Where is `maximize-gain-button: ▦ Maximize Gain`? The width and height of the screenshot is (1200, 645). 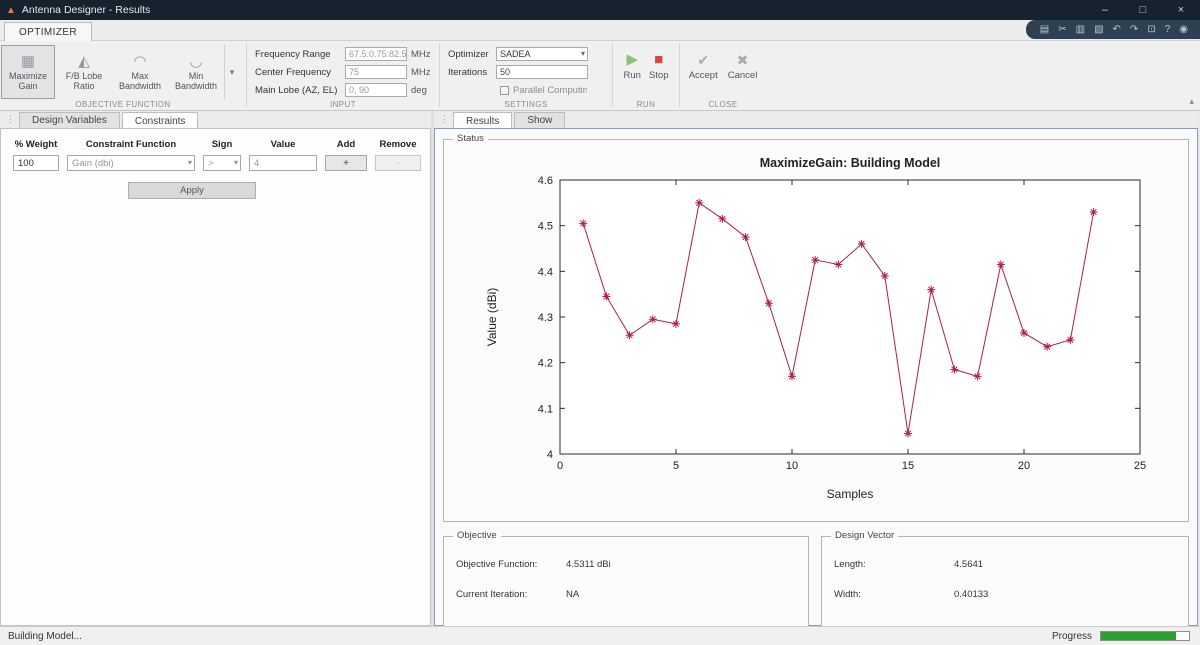
maximize-gain-button: ▦ Maximize Gain is located at coordinates (28, 72).